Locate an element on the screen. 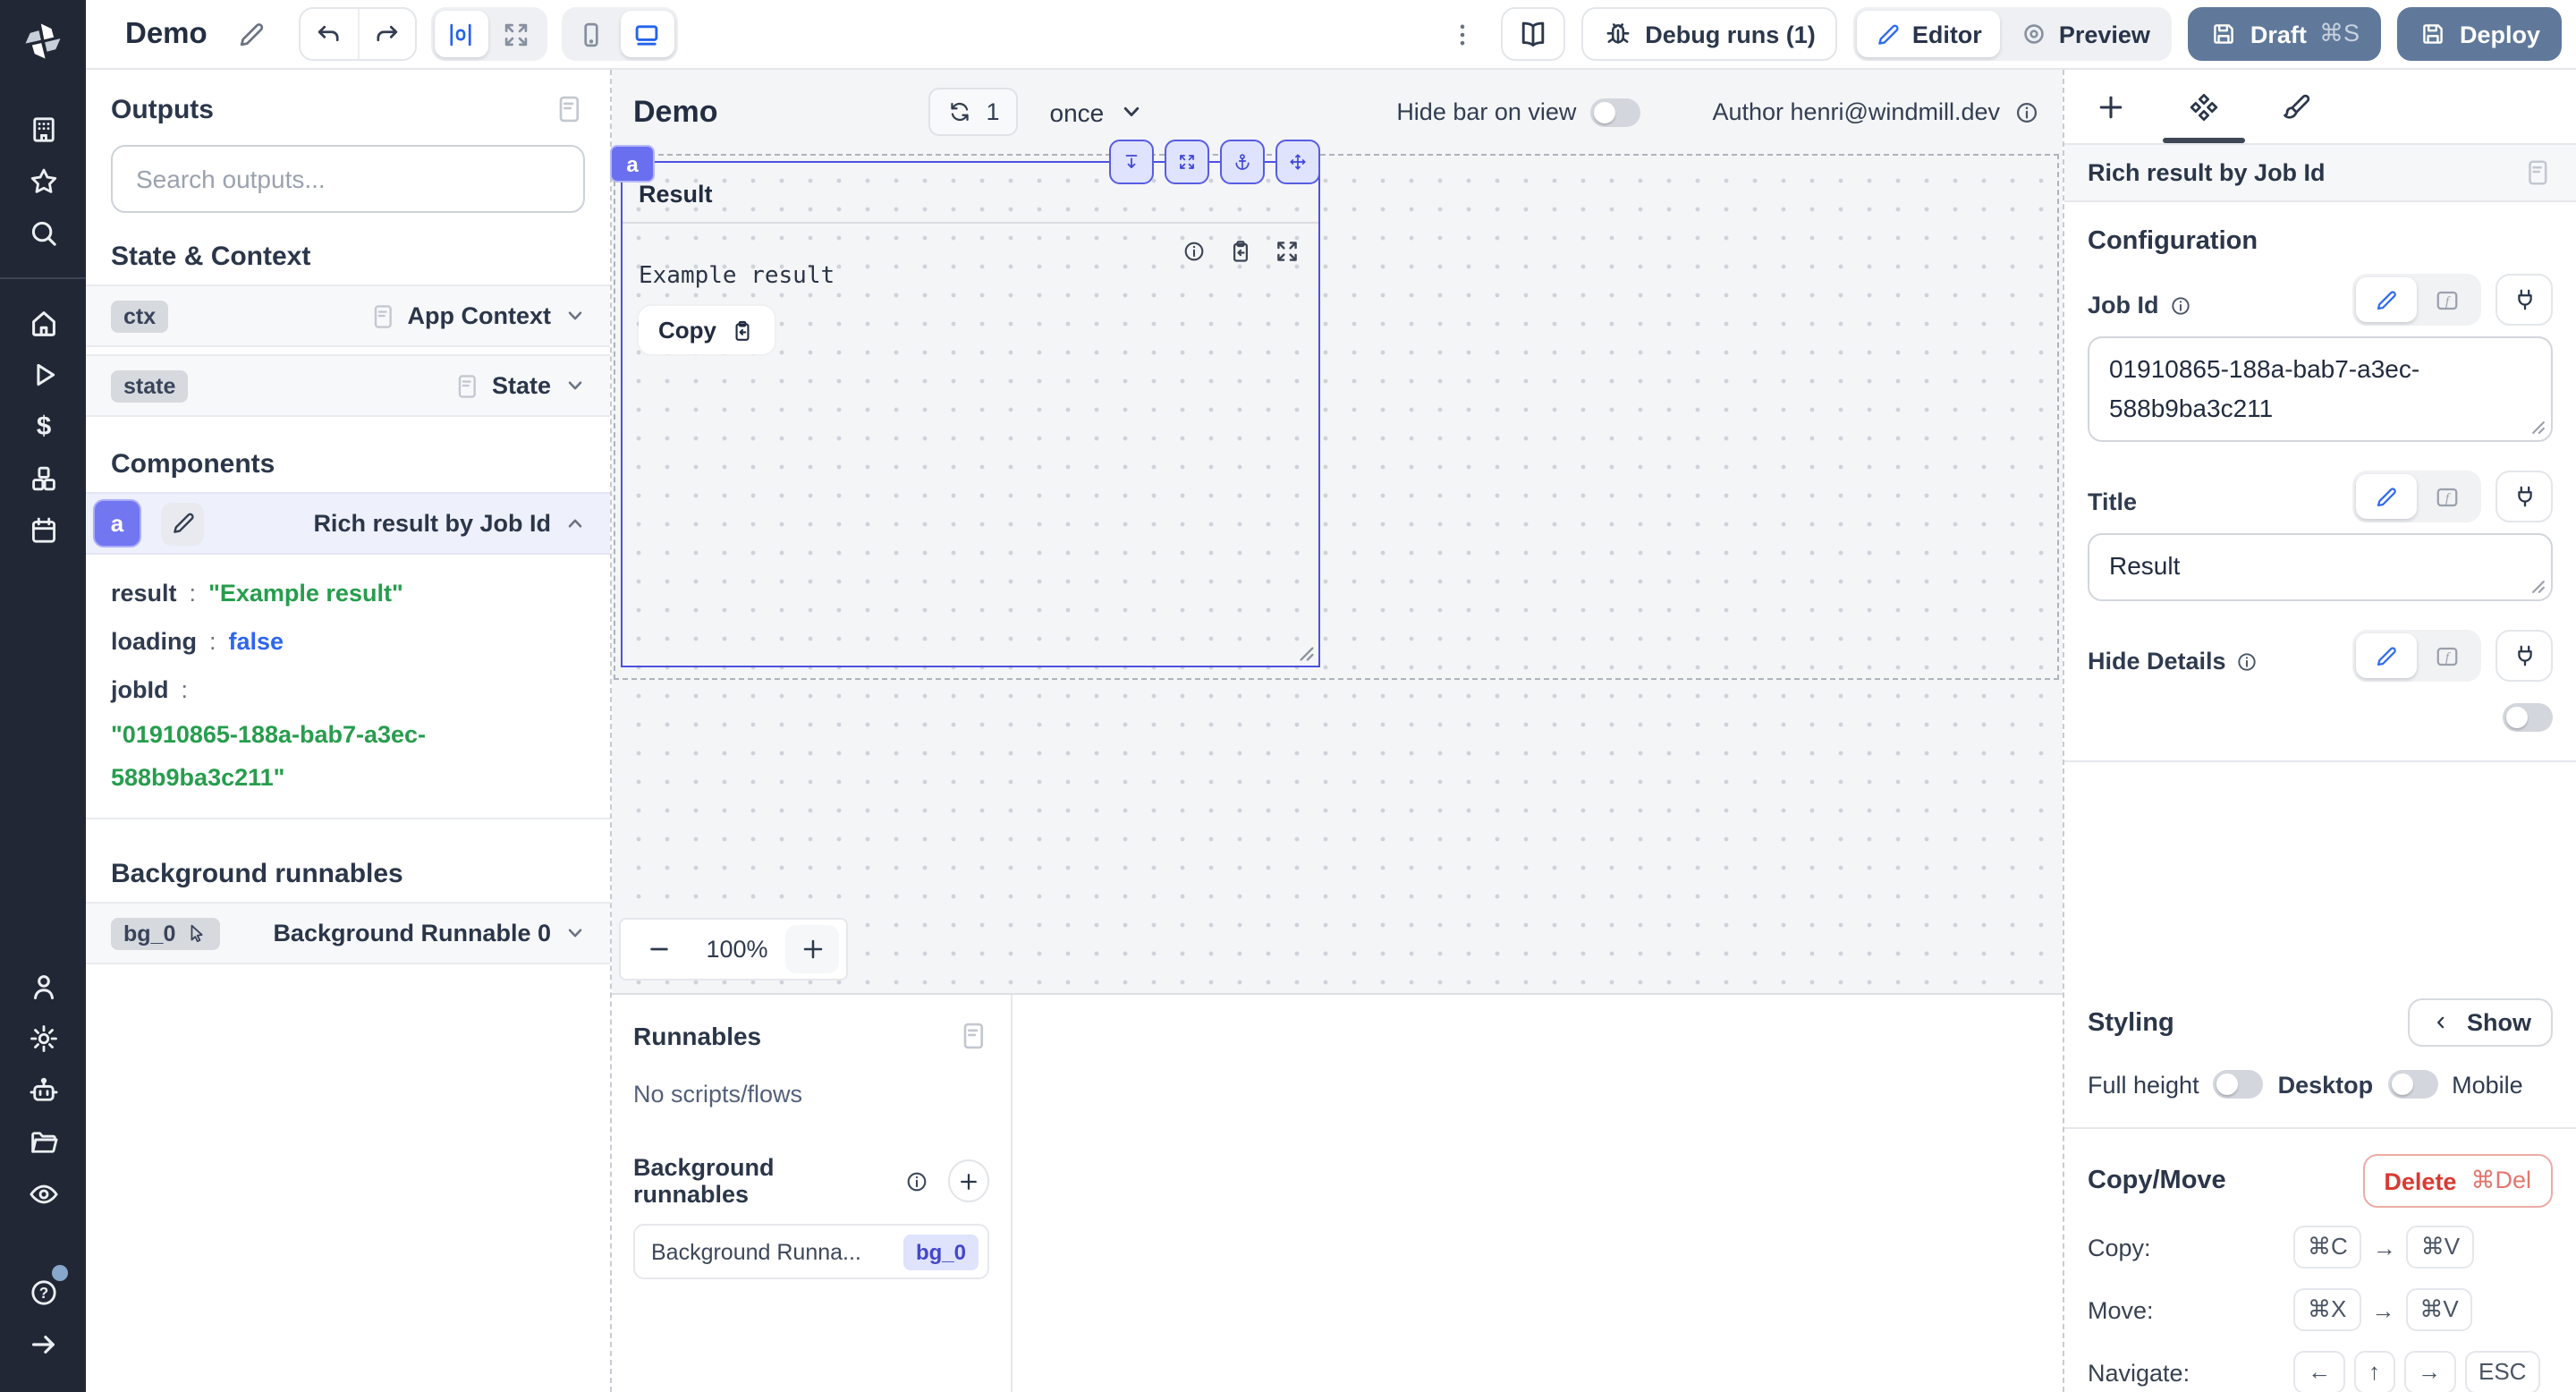  edit-title-button is located at coordinates (251, 34).